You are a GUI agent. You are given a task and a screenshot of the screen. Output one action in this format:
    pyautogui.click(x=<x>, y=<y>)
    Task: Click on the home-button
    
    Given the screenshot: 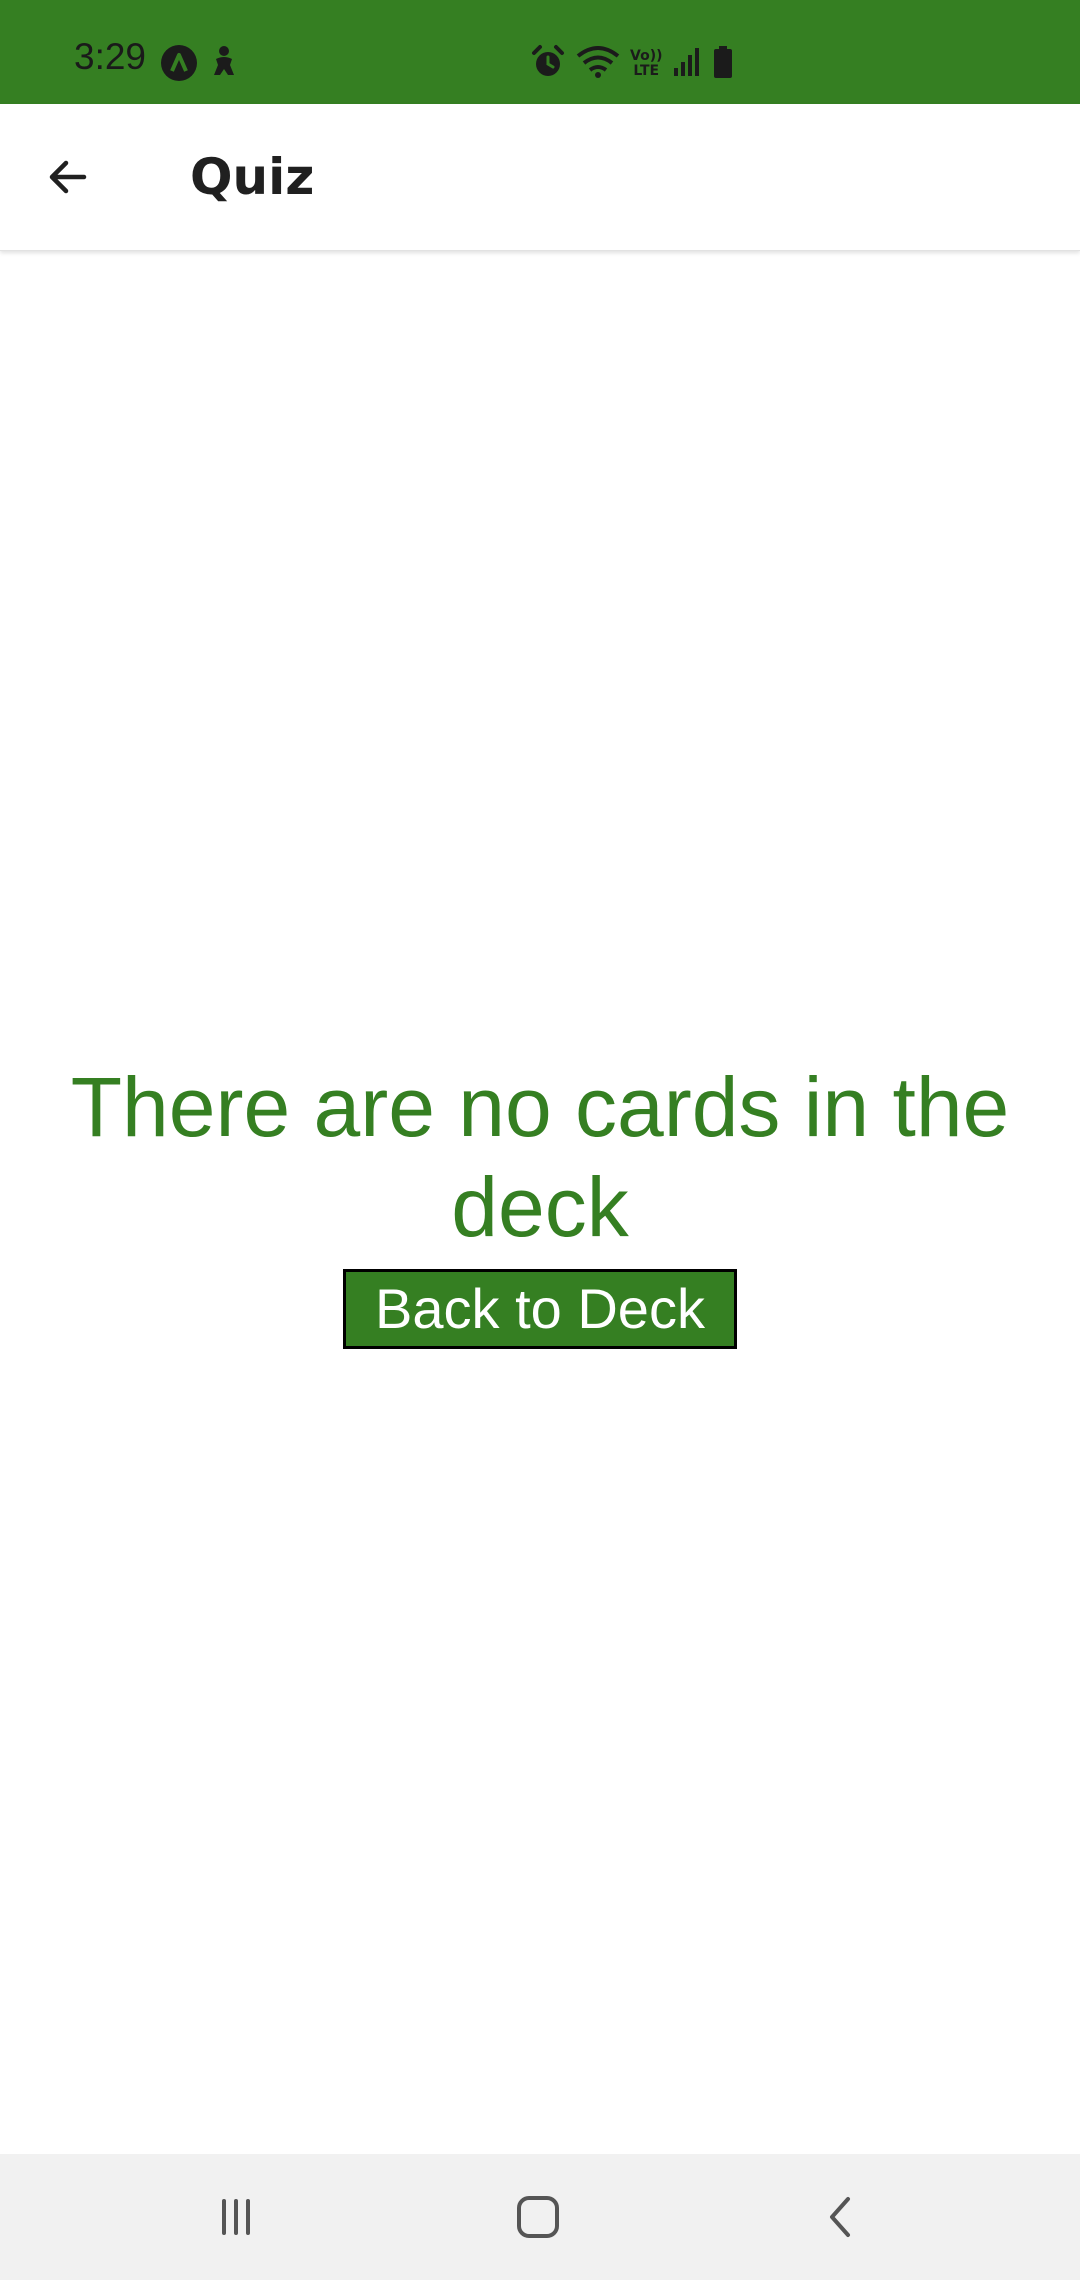 What is the action you would take?
    pyautogui.click(x=538, y=2217)
    